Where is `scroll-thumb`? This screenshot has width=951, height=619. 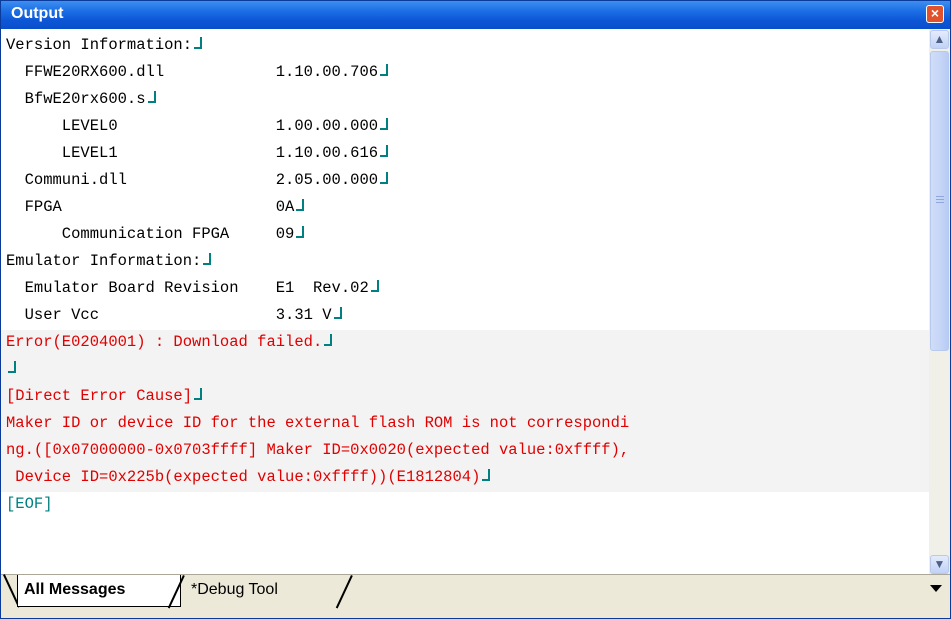
scroll-thumb is located at coordinates (939, 201).